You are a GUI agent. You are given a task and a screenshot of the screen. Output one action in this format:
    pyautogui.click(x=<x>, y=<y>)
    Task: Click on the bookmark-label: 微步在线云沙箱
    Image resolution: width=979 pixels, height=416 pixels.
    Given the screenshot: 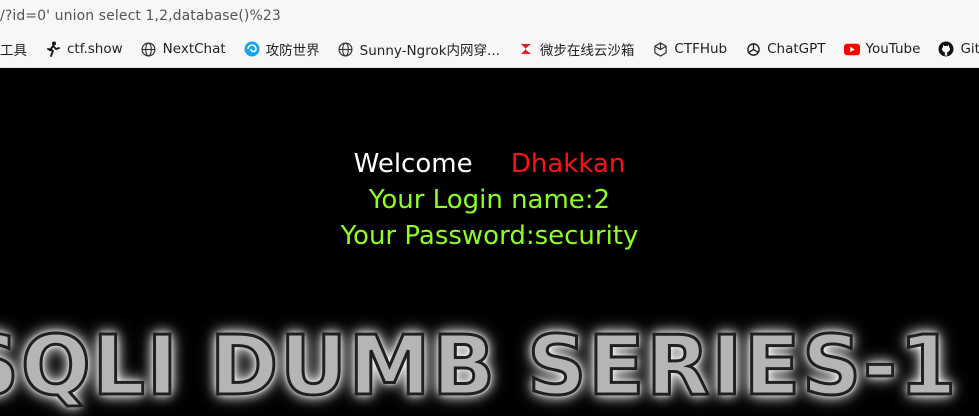 What is the action you would take?
    pyautogui.click(x=587, y=51)
    